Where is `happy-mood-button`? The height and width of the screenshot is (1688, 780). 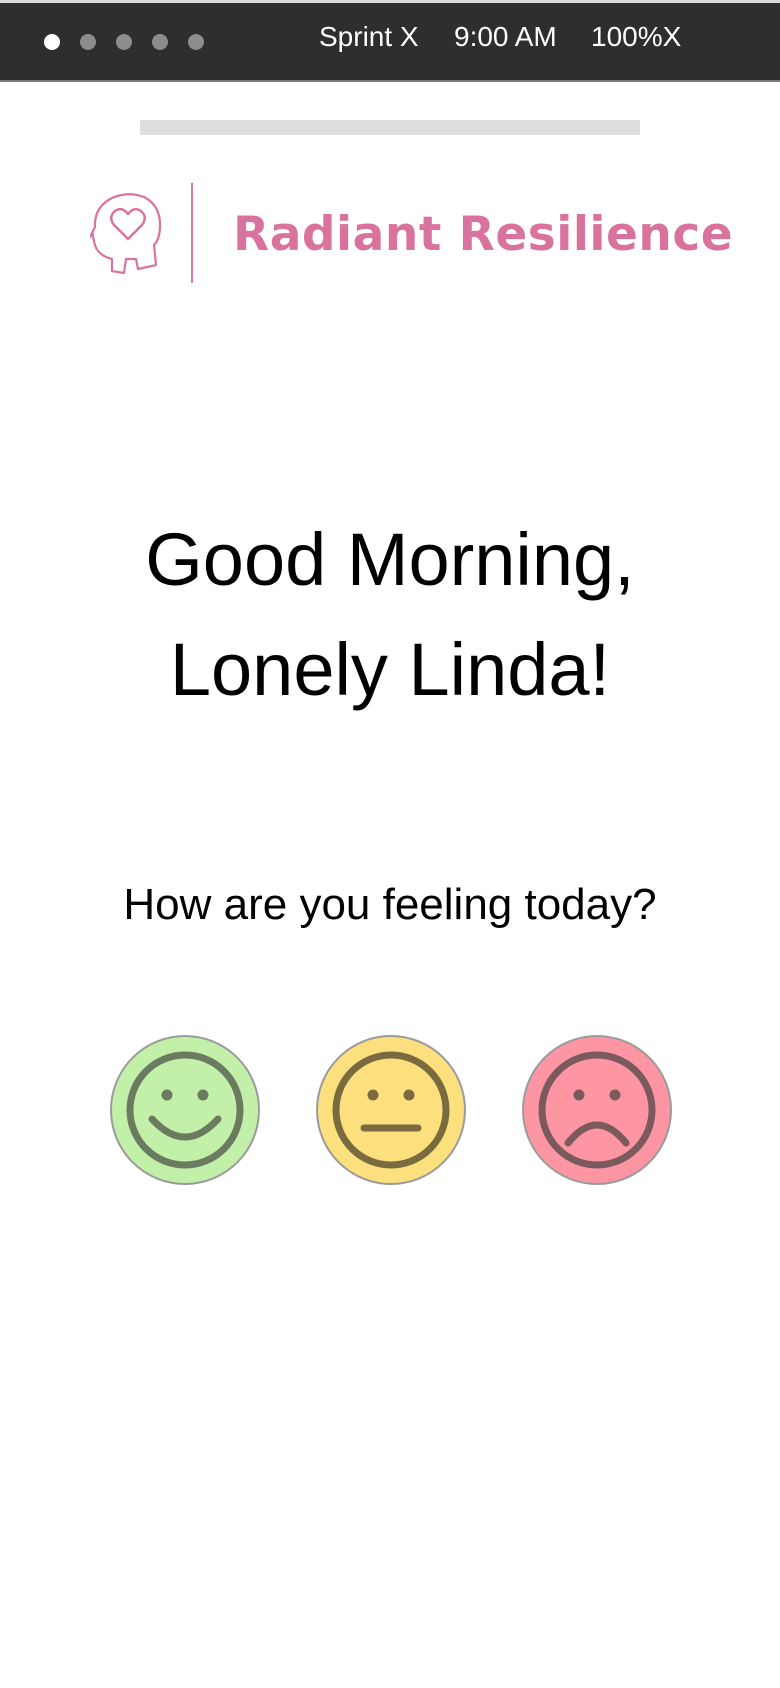
happy-mood-button is located at coordinates (185, 1110).